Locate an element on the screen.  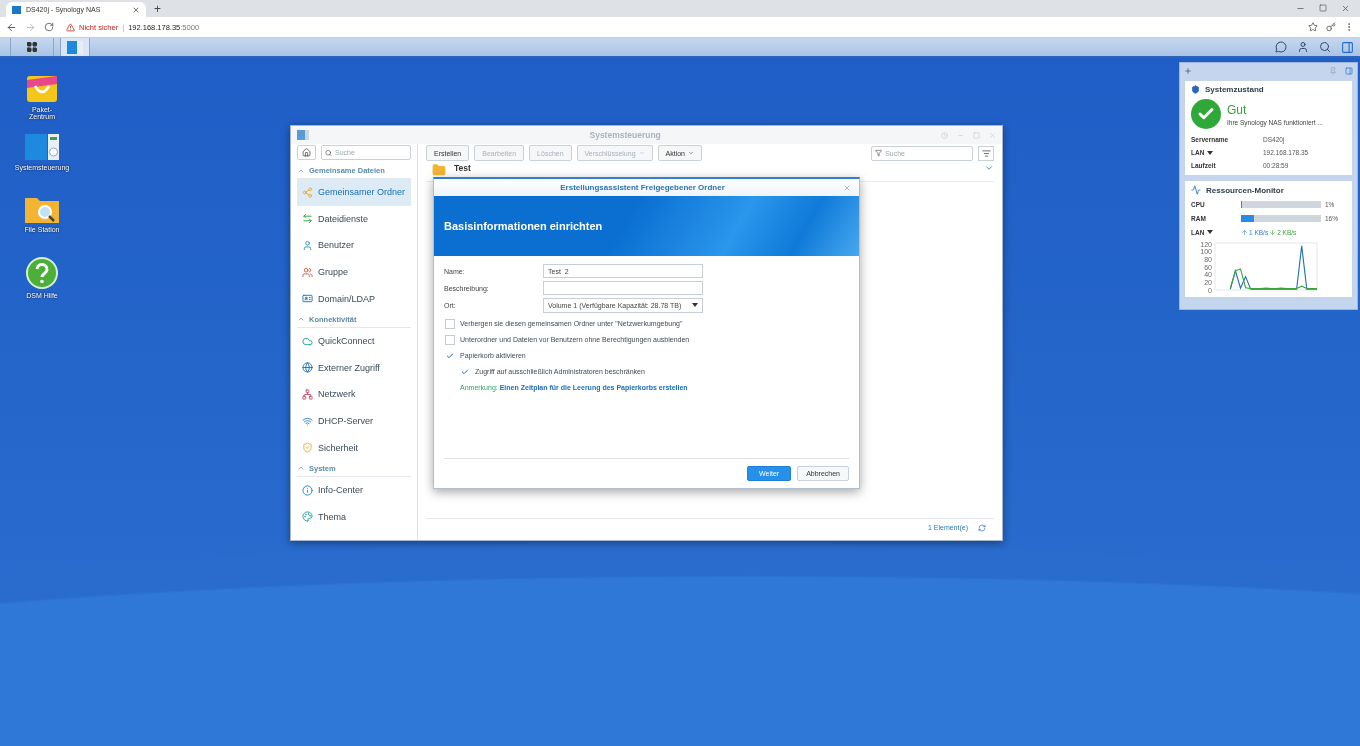
users-icon is located at coordinates (307, 272).